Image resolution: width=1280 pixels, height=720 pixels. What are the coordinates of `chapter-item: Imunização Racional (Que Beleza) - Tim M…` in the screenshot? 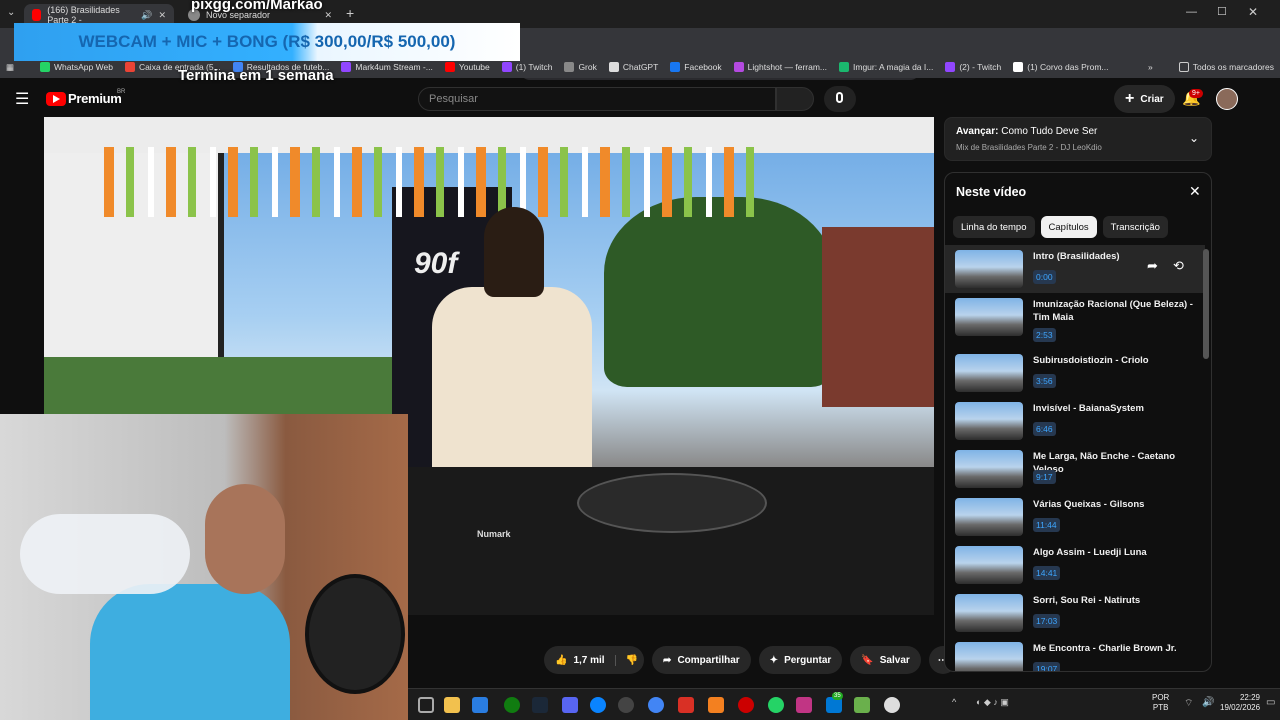 It's located at (1075, 318).